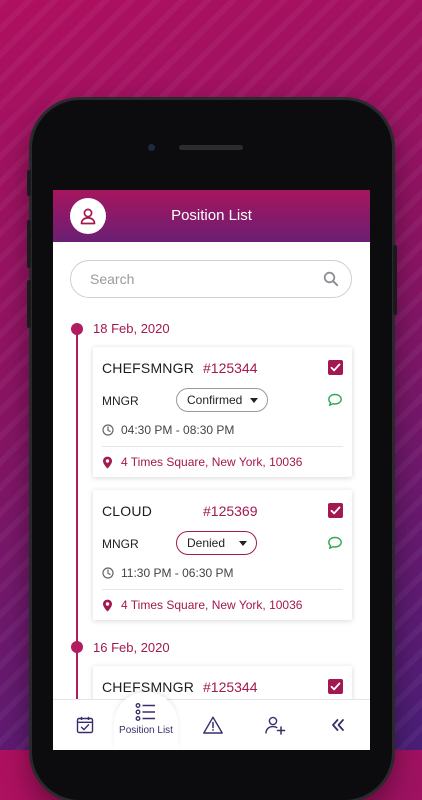 This screenshot has width=422, height=800. I want to click on nav-item-calendar, so click(85, 725).